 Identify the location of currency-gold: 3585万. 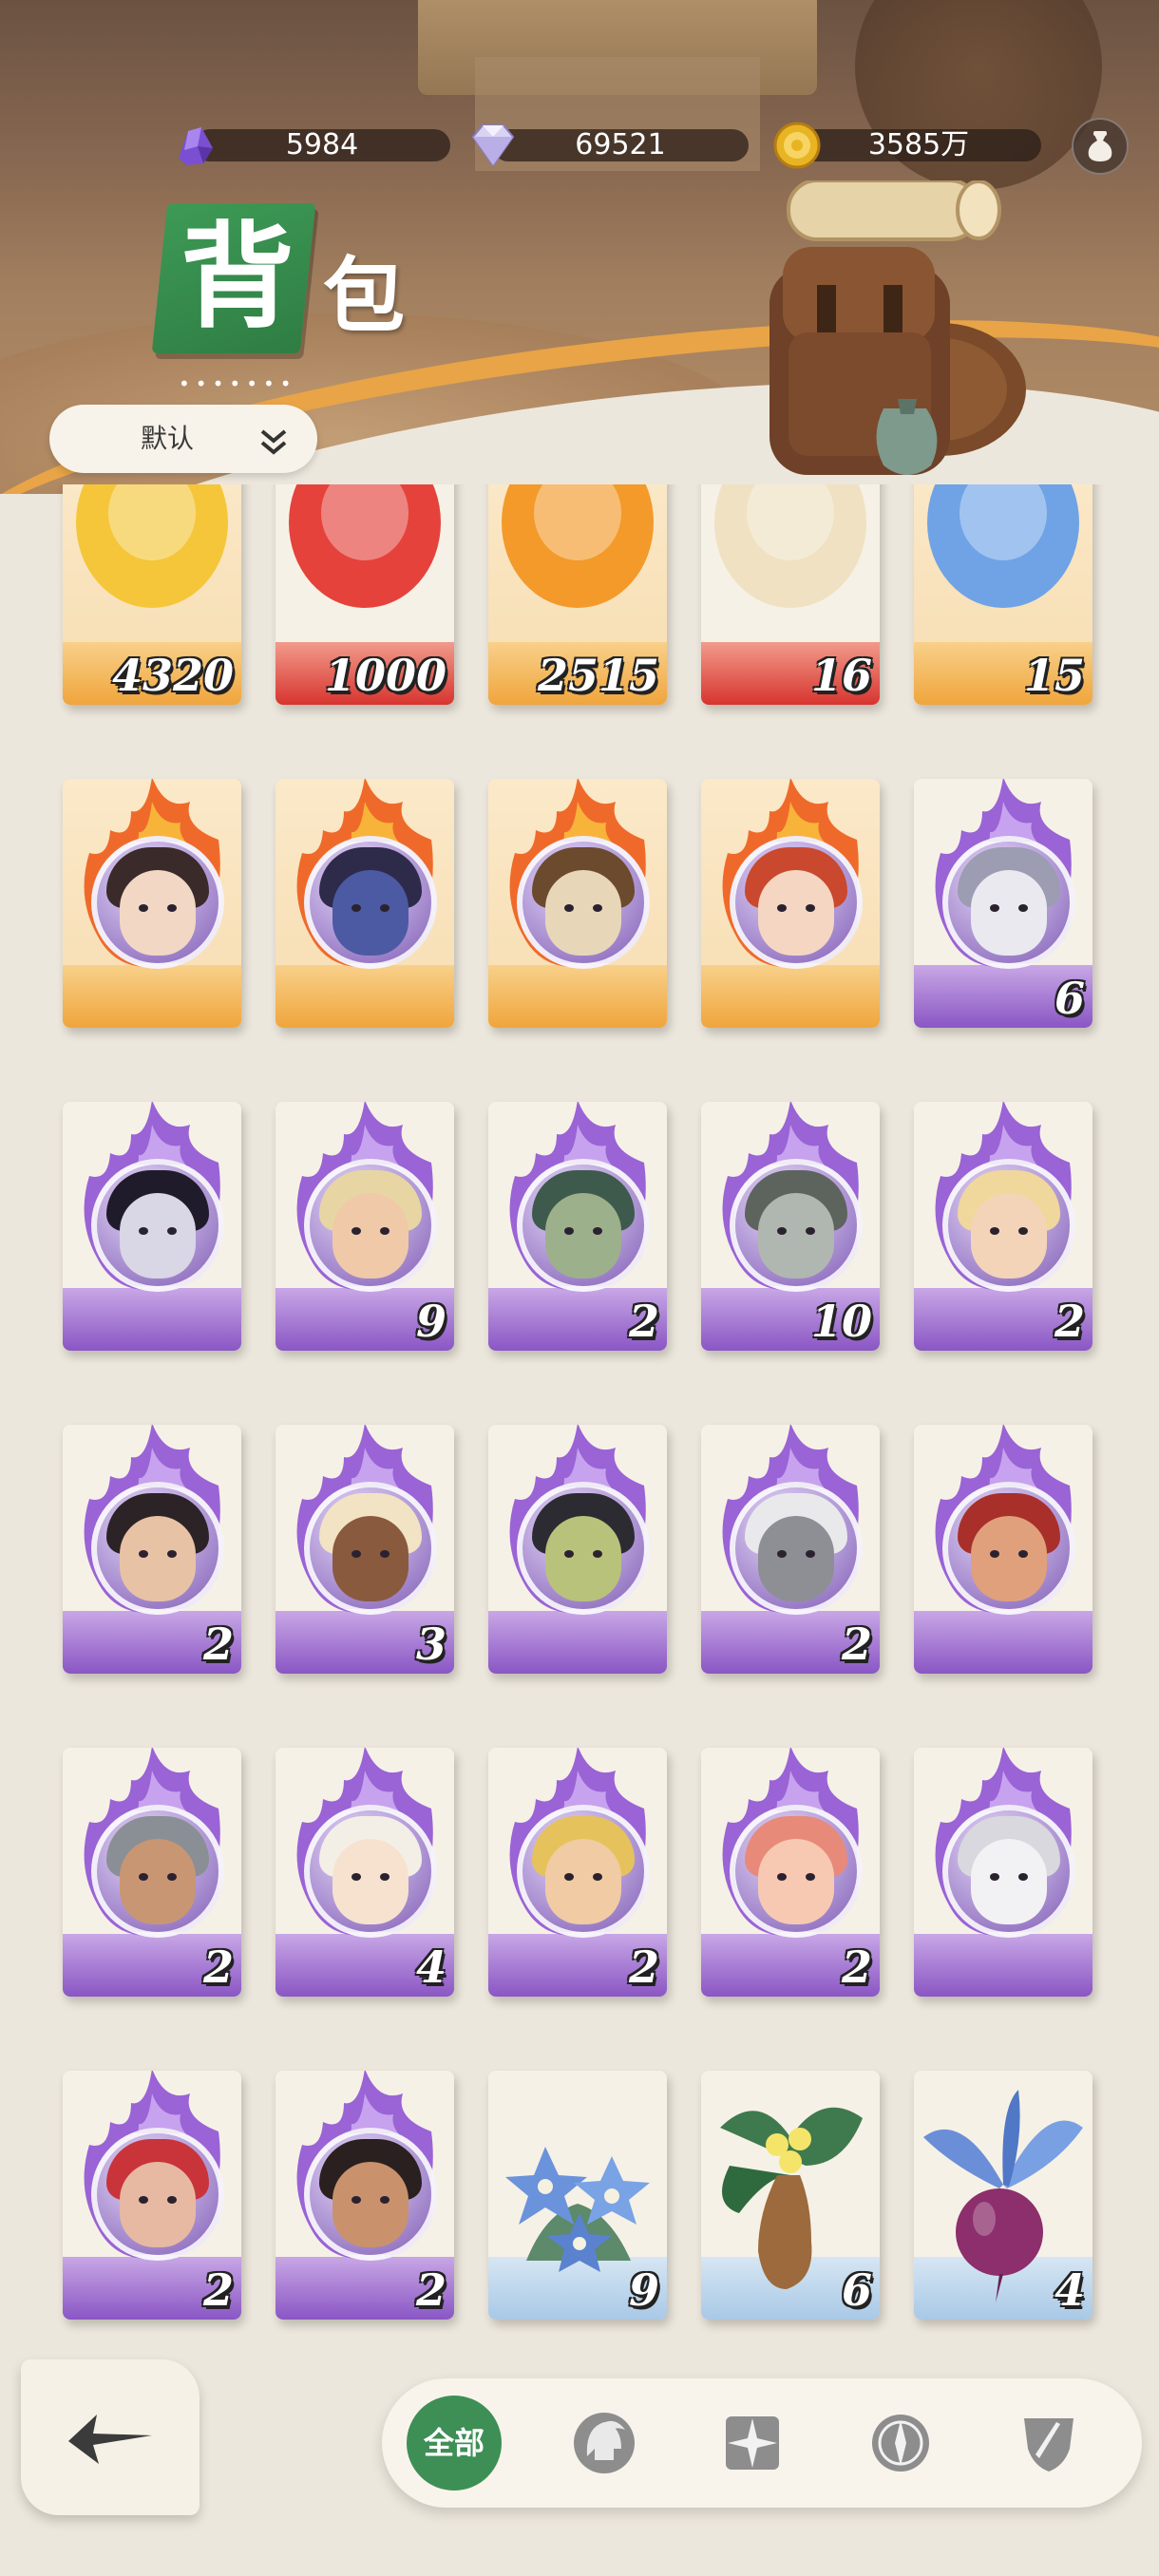
(913, 145).